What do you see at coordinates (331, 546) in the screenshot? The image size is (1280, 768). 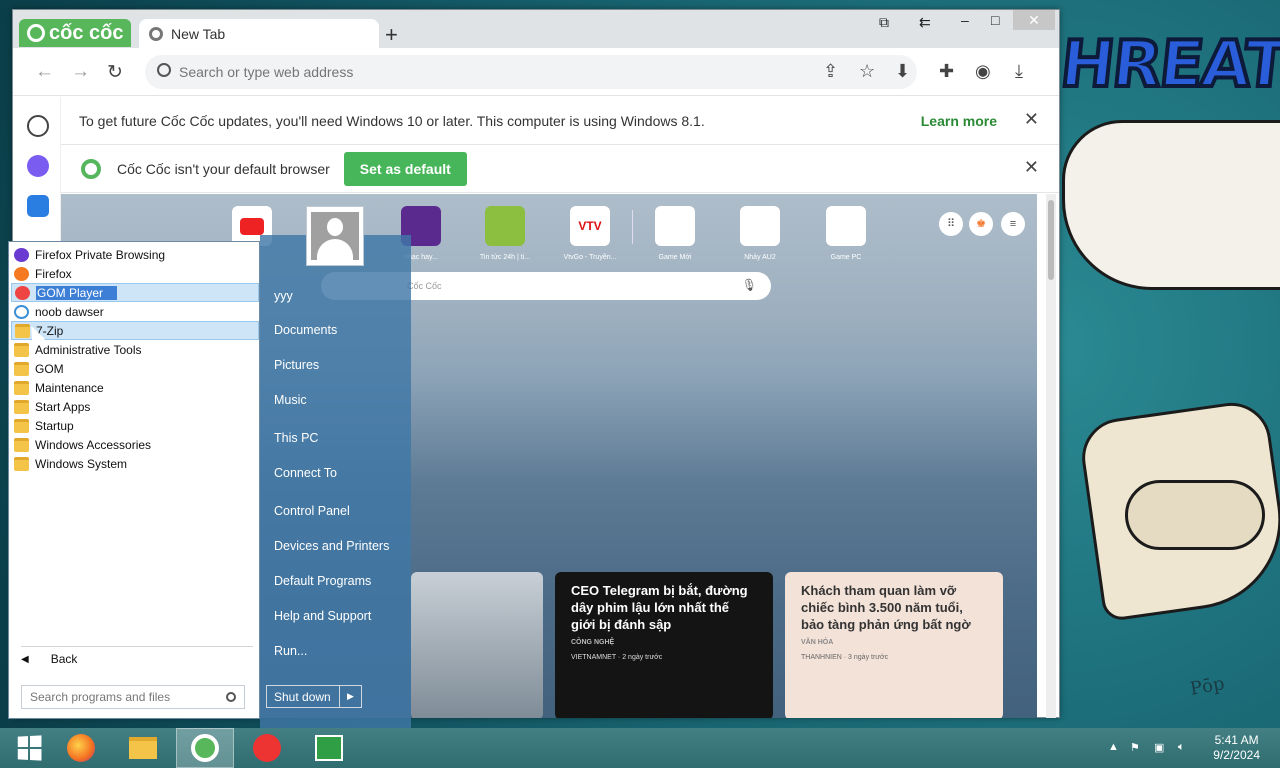 I see `start-right-item: Devices and Printers` at bounding box center [331, 546].